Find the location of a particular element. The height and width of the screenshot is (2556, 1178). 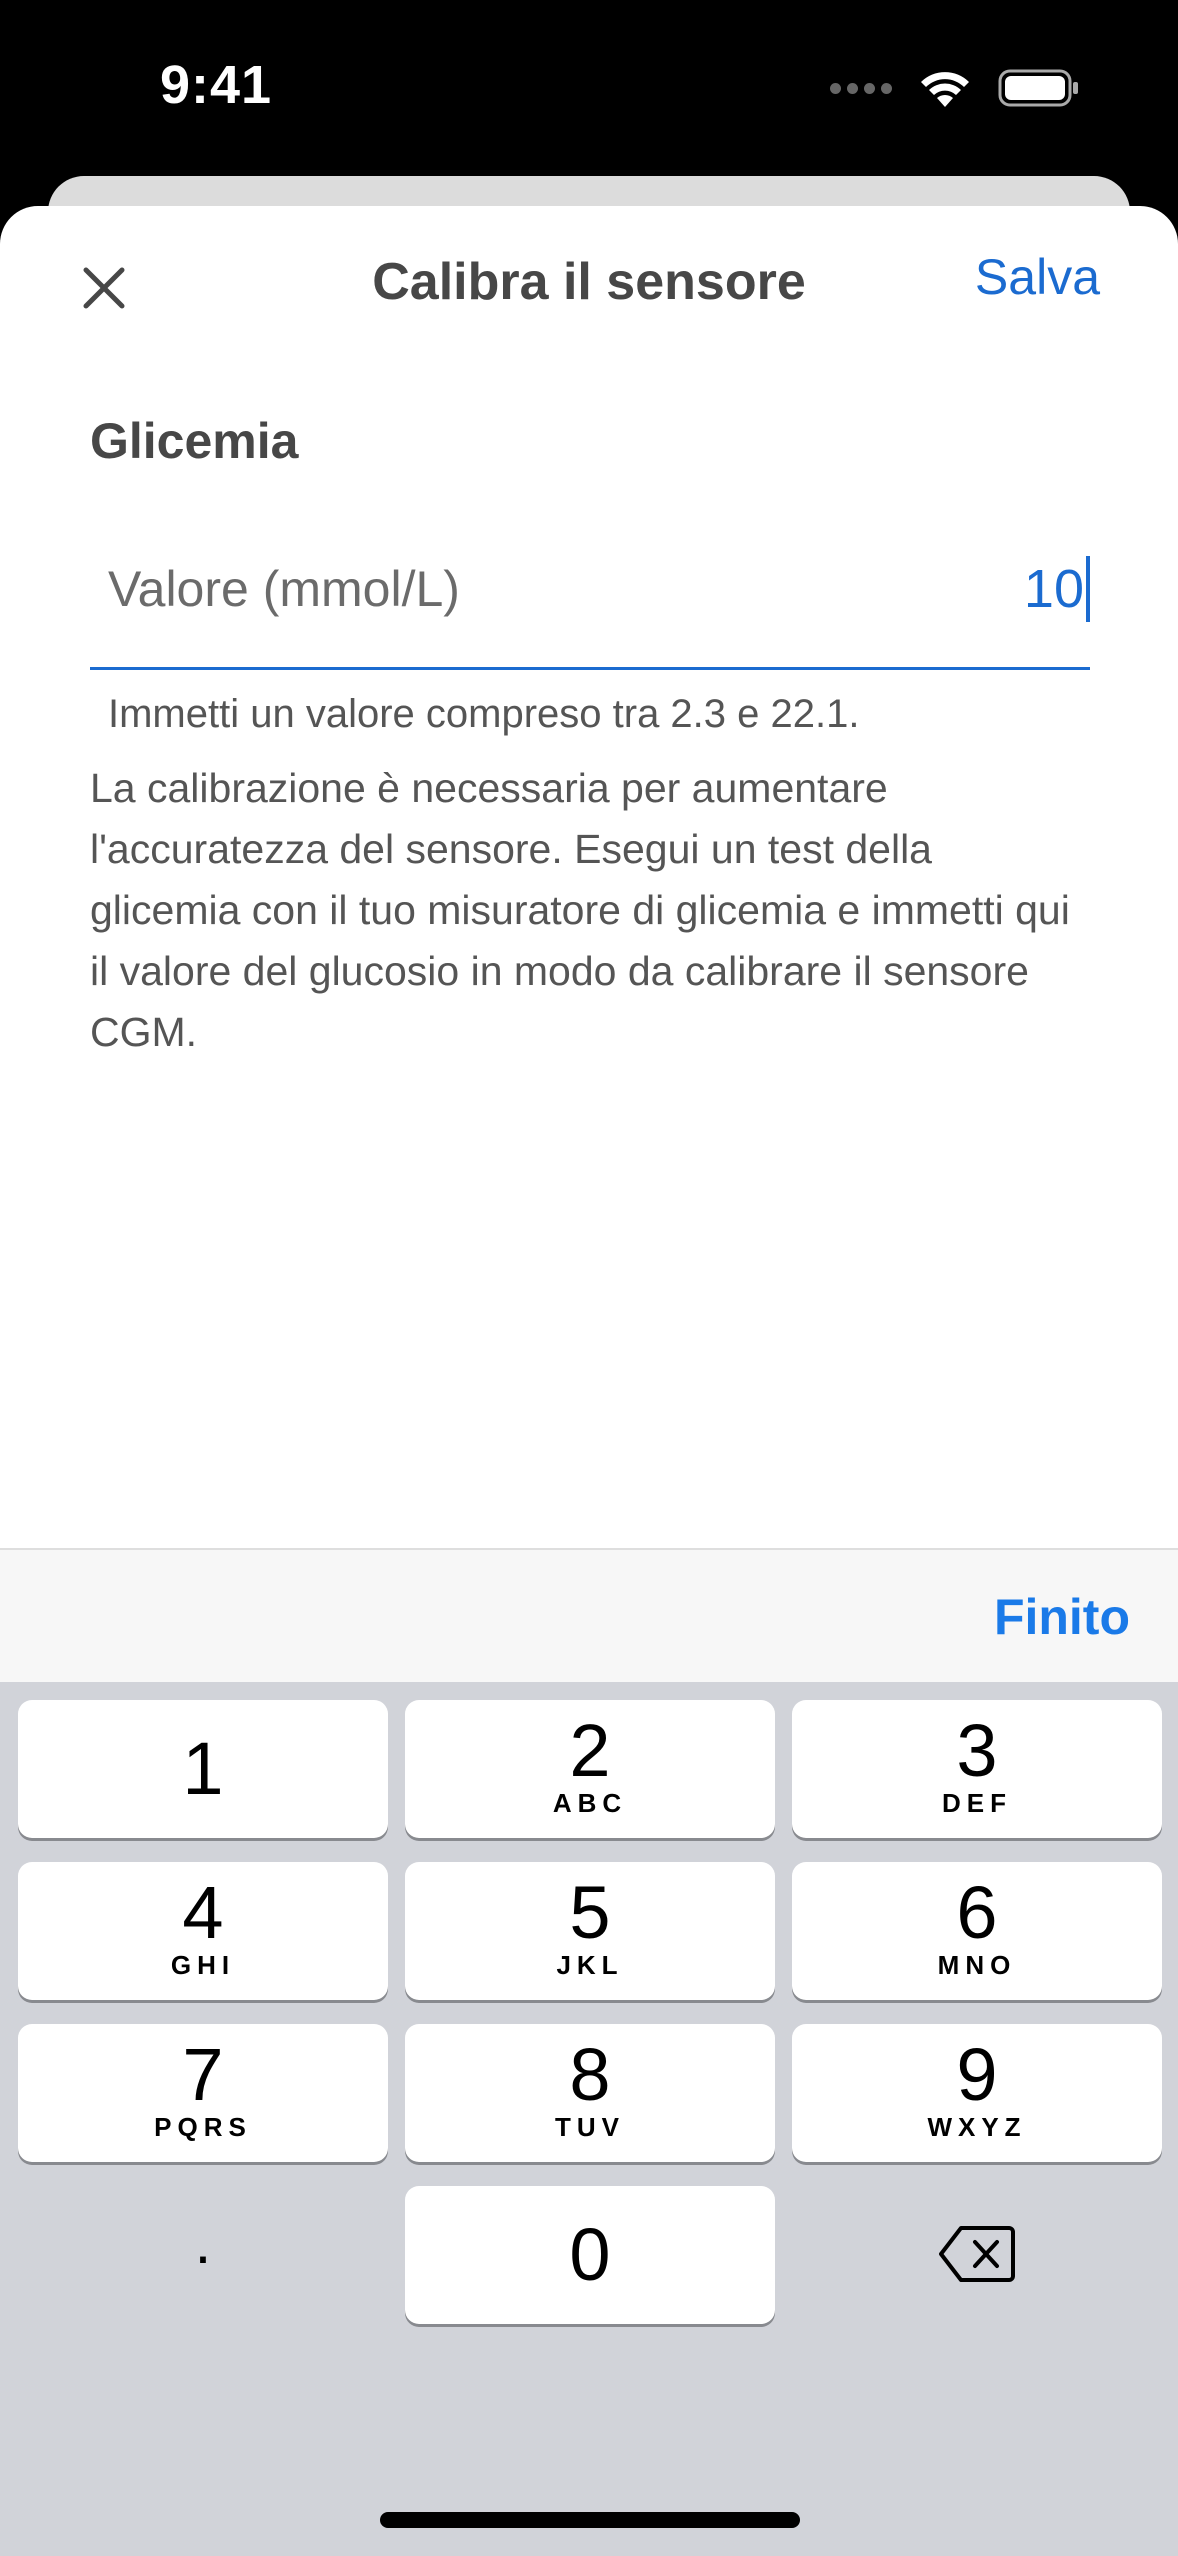

key-6: 6 MNO is located at coordinates (977, 1931).